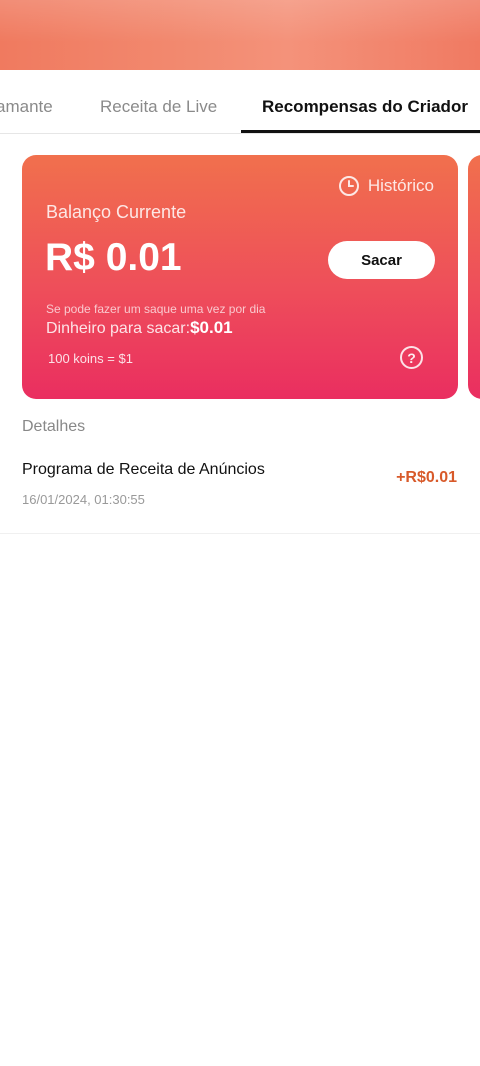 The width and height of the screenshot is (480, 1066). What do you see at coordinates (158, 107) in the screenshot?
I see `tab-receita-de-live: Receita de Live` at bounding box center [158, 107].